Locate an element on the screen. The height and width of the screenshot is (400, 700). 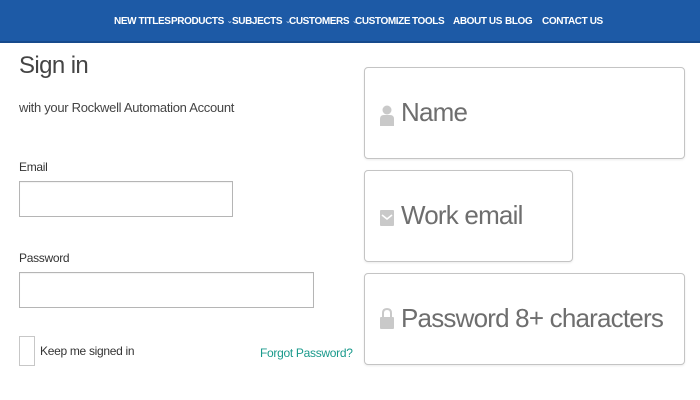
nav-item-tools: TOOLS is located at coordinates (428, 23).